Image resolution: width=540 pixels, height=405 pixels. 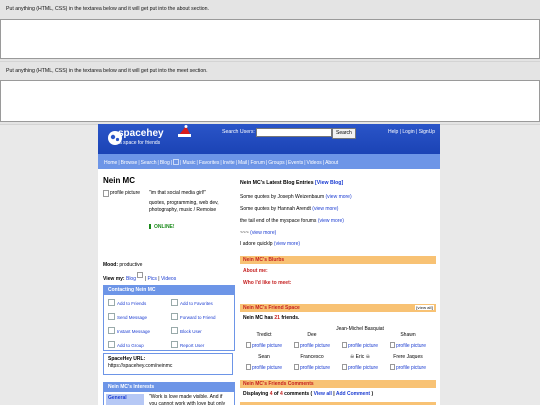 I want to click on online-status: ONLINE!, so click(x=162, y=227).